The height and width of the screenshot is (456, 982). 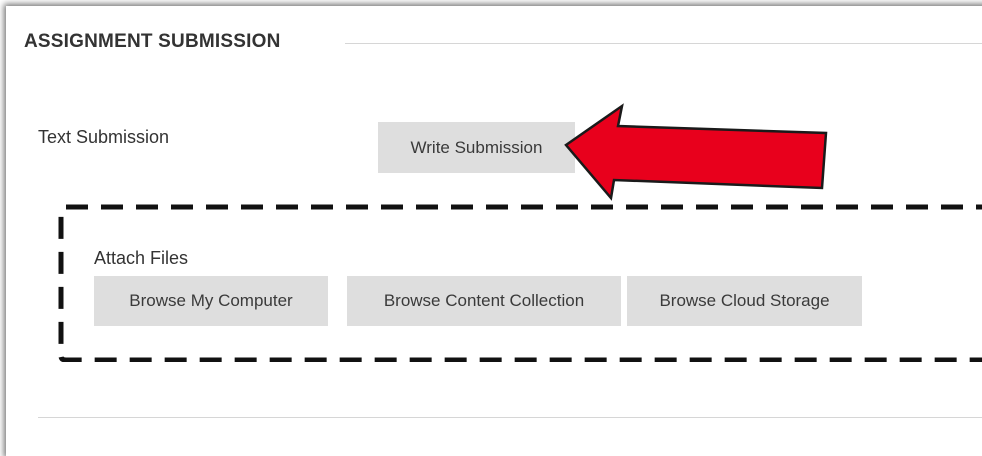 What do you see at coordinates (510, 417) in the screenshot?
I see `section-bottom-divider` at bounding box center [510, 417].